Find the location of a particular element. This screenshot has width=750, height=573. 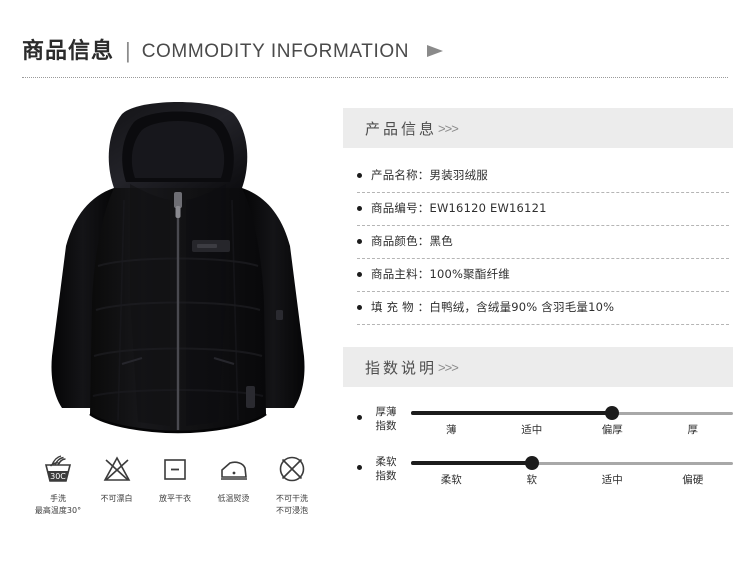

care-label: 不可干洗 不可浸泡 is located at coordinates (292, 504).